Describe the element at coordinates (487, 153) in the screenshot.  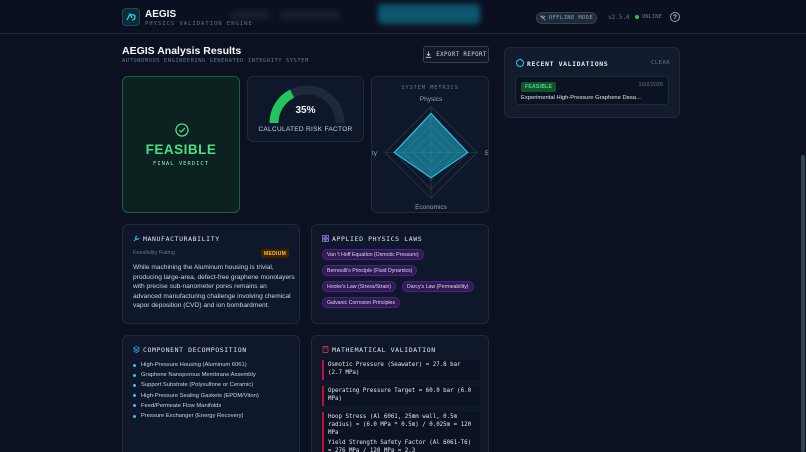
I see `radar-axis-label: Eng` at that location.